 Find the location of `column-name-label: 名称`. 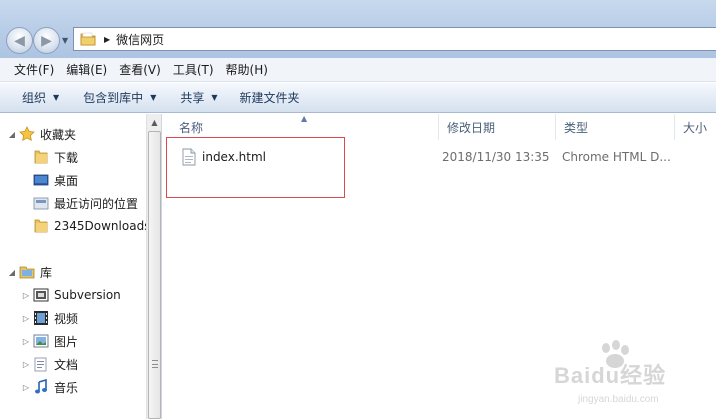

column-name-label: 名称 is located at coordinates (191, 127).